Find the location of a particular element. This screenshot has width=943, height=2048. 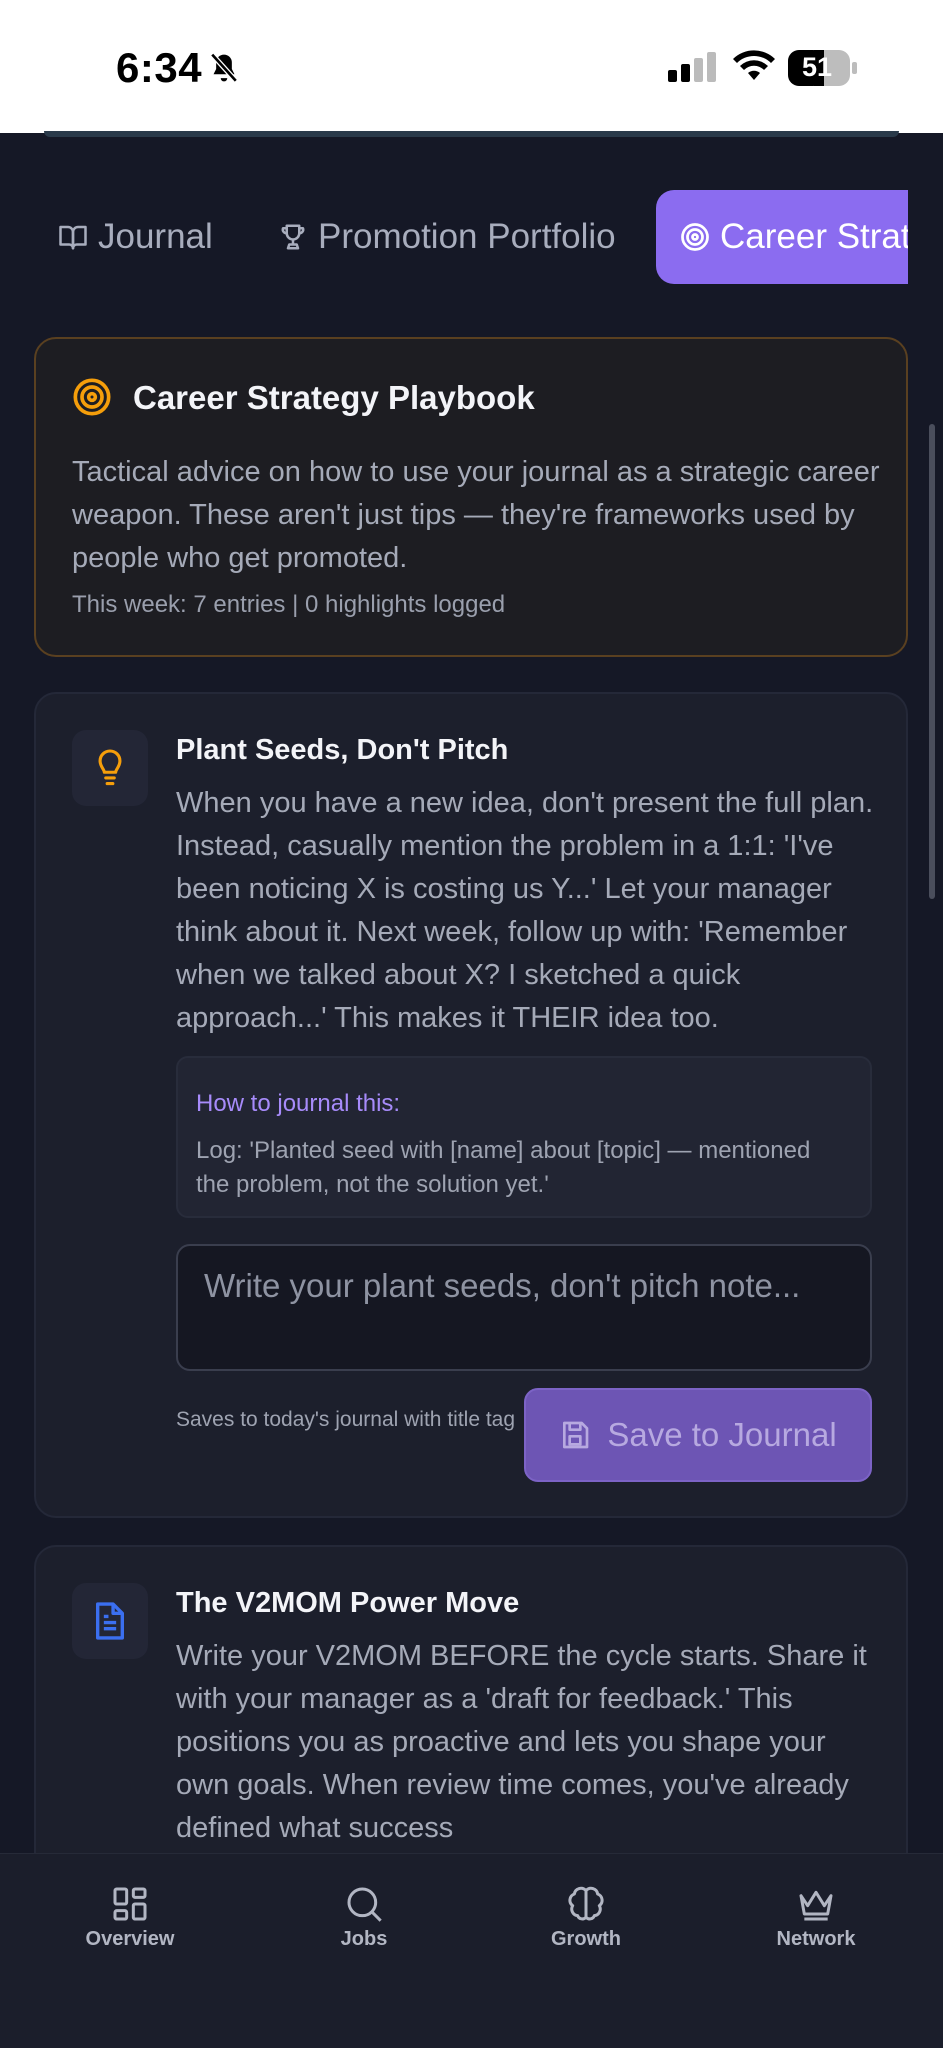

battery-level: 51 is located at coordinates (817, 67).